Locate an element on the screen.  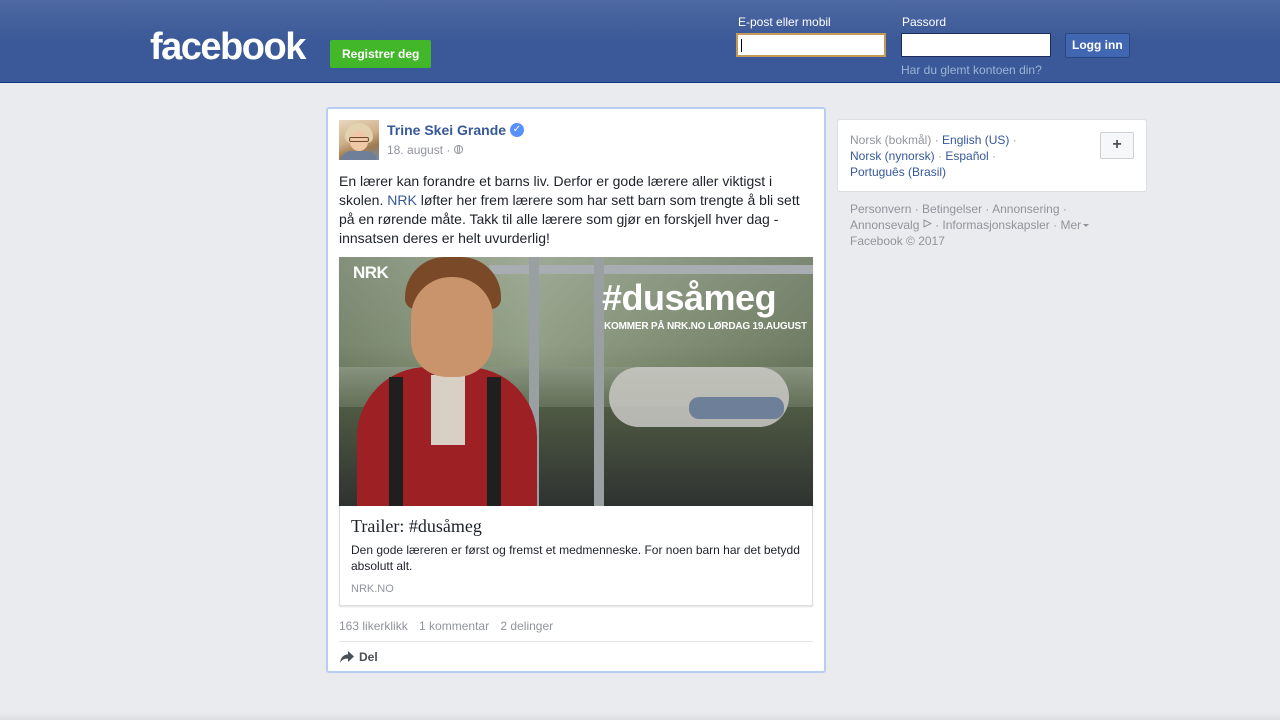
password-label: Passord is located at coordinates (924, 22).